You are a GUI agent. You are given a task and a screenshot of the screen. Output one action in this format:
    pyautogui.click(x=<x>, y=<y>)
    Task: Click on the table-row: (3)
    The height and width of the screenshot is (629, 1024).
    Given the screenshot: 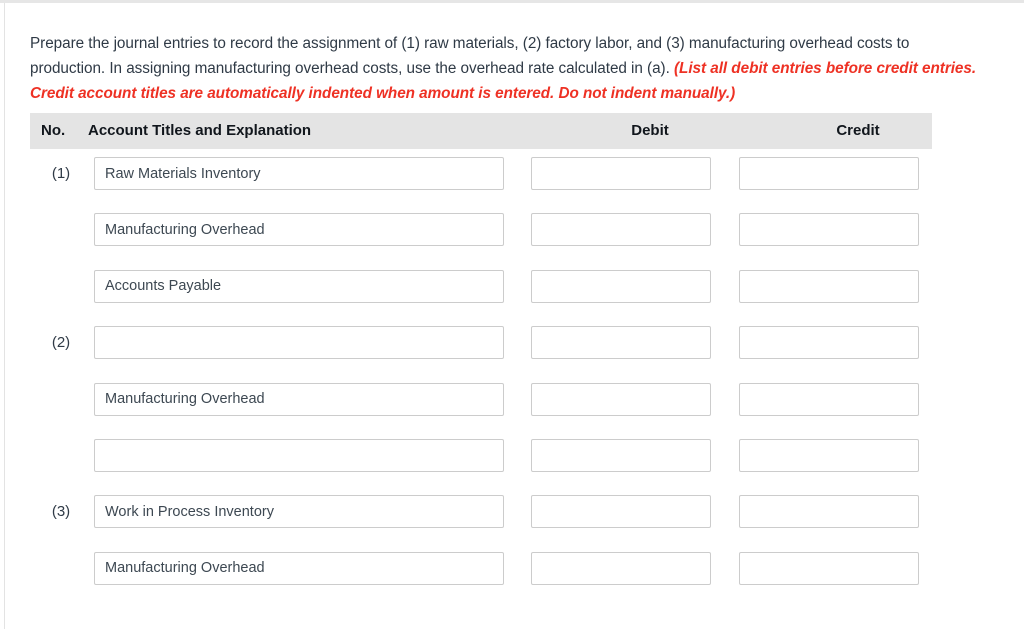 What is the action you would take?
    pyautogui.click(x=481, y=512)
    